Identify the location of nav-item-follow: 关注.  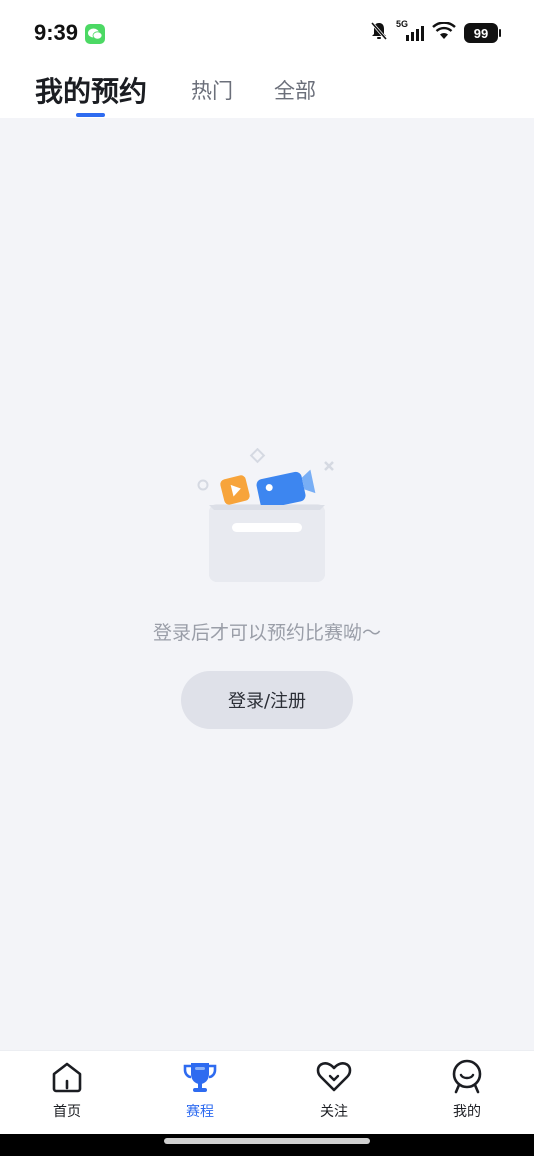
(334, 1093).